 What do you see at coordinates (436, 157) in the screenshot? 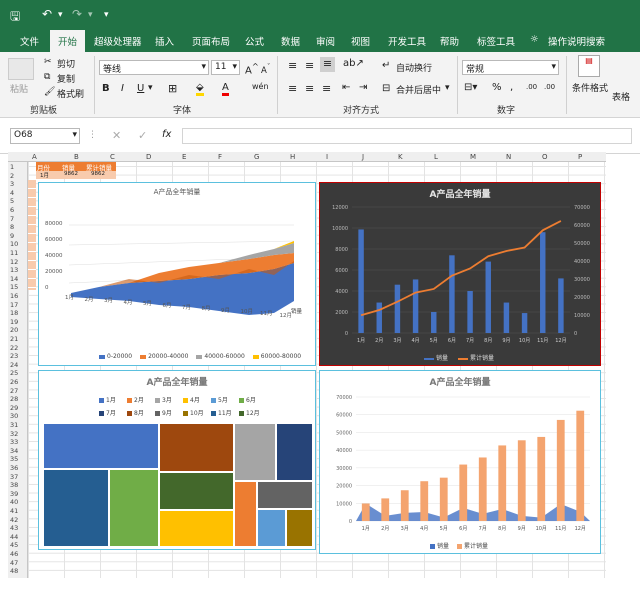
I see `column-header: L` at bounding box center [436, 157].